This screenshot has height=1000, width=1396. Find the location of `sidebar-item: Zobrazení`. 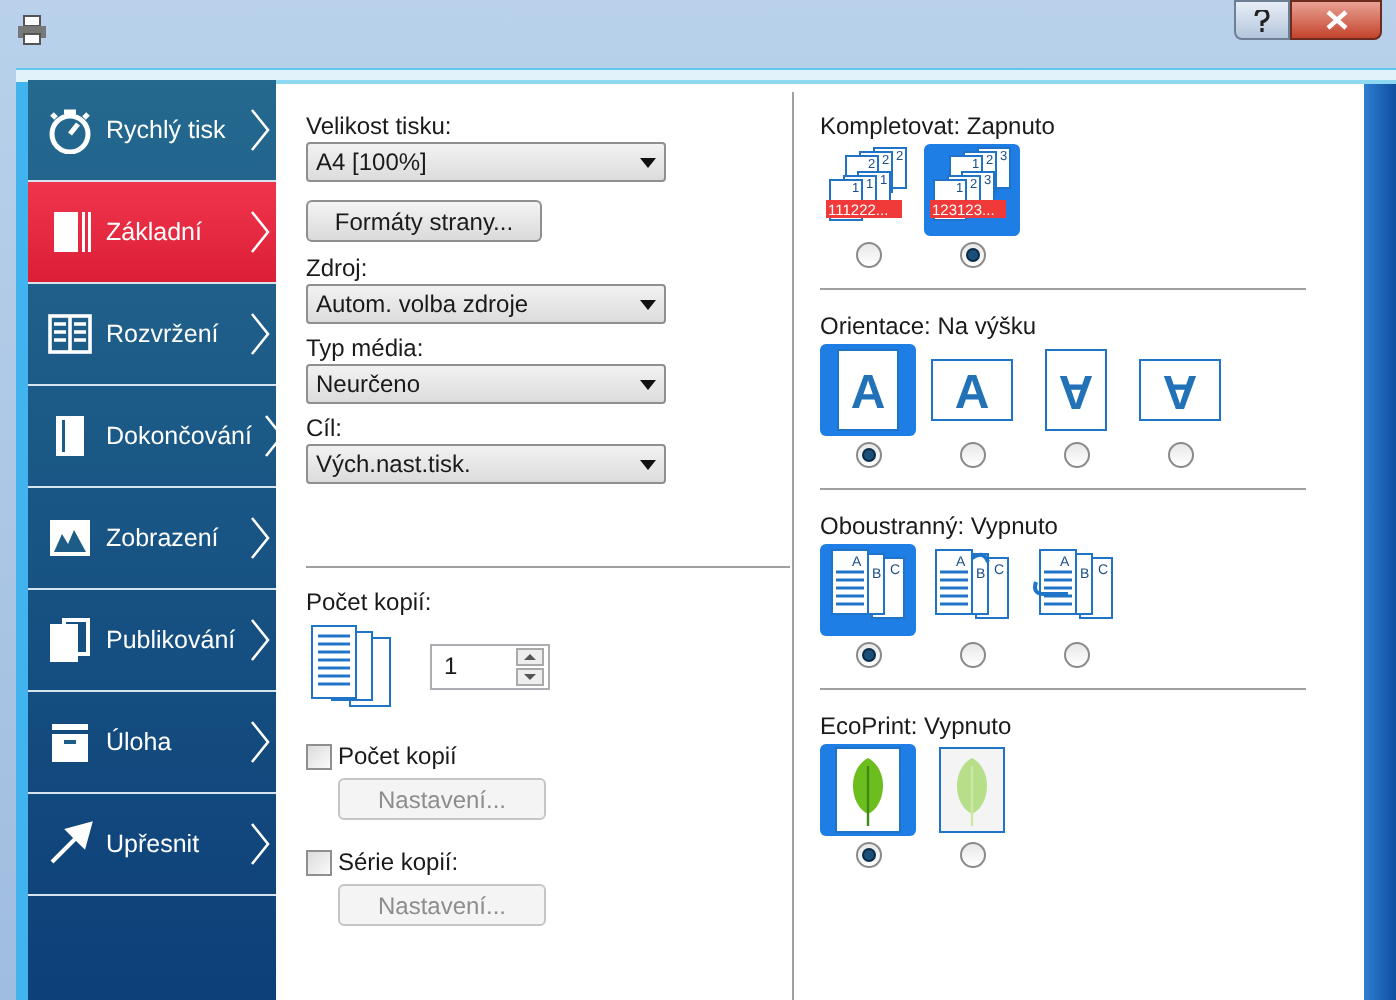

sidebar-item: Zobrazení is located at coordinates (152, 539).